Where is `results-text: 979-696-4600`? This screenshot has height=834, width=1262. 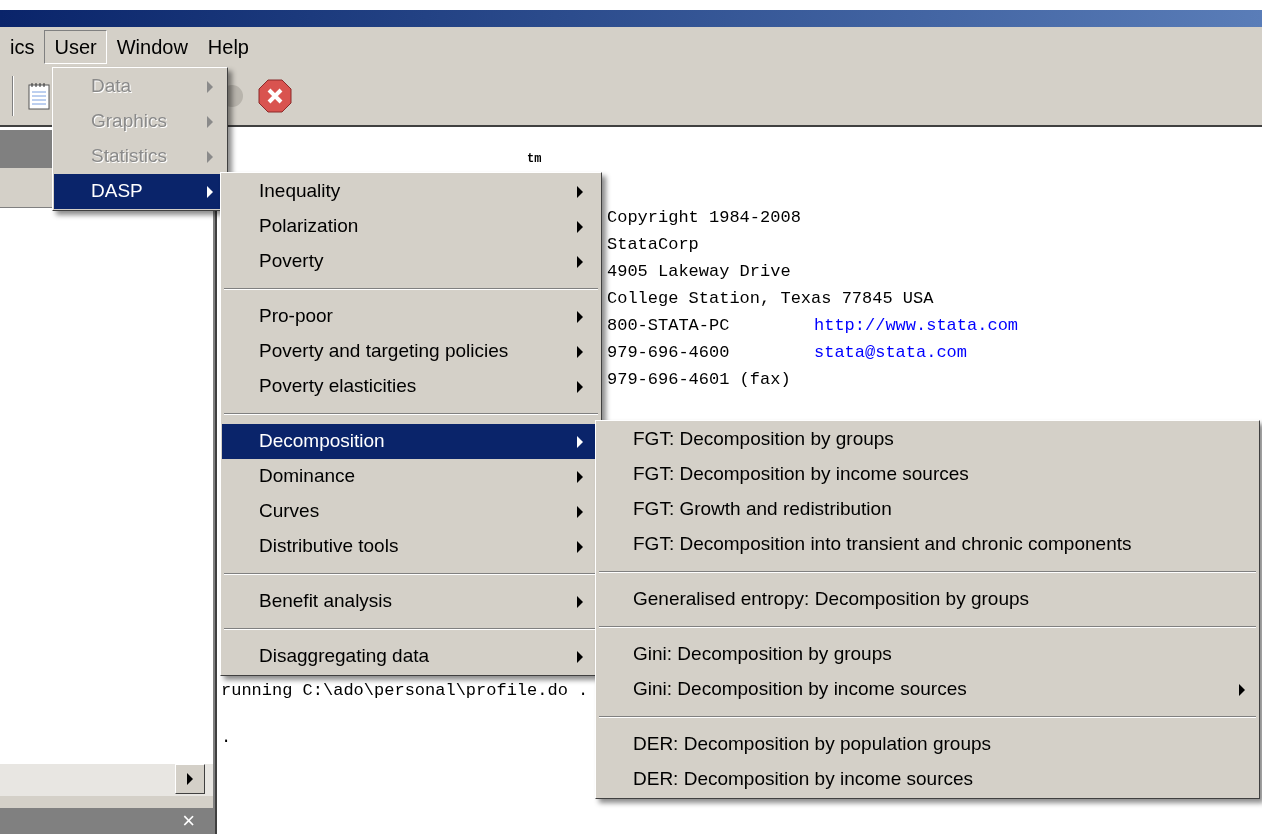
results-text: 979-696-4600 is located at coordinates (669, 353).